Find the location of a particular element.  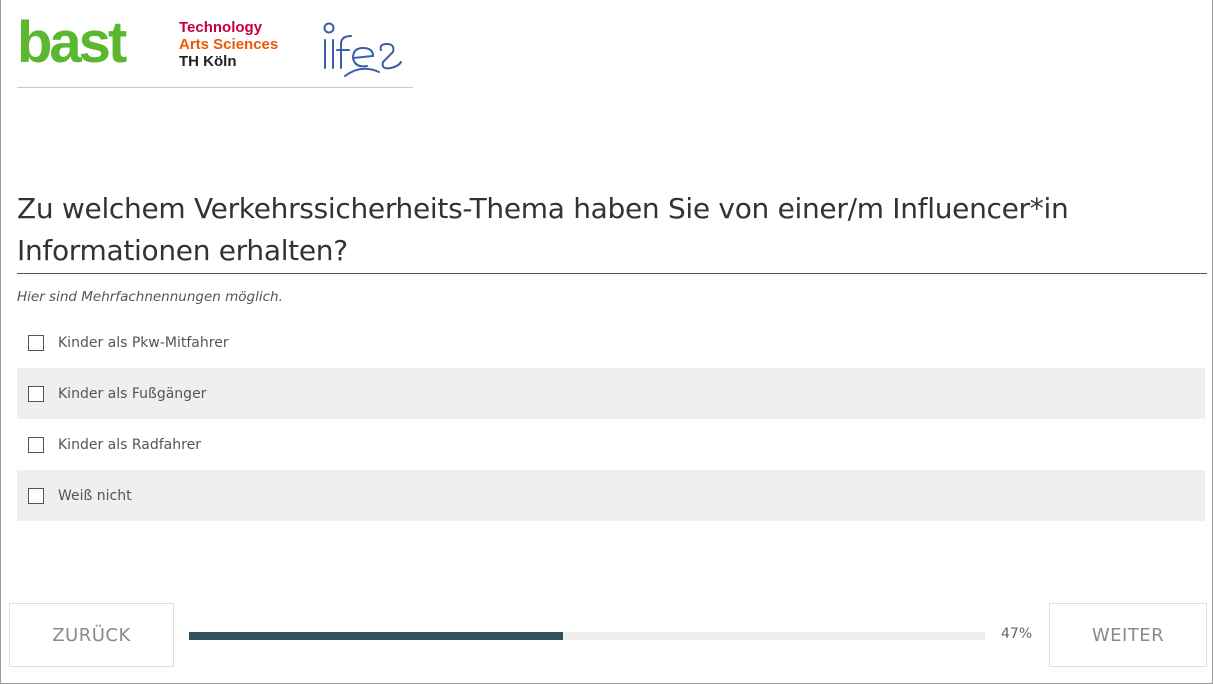

navigation-footer: ZURÜCK 47% WEITER is located at coordinates (606, 635).